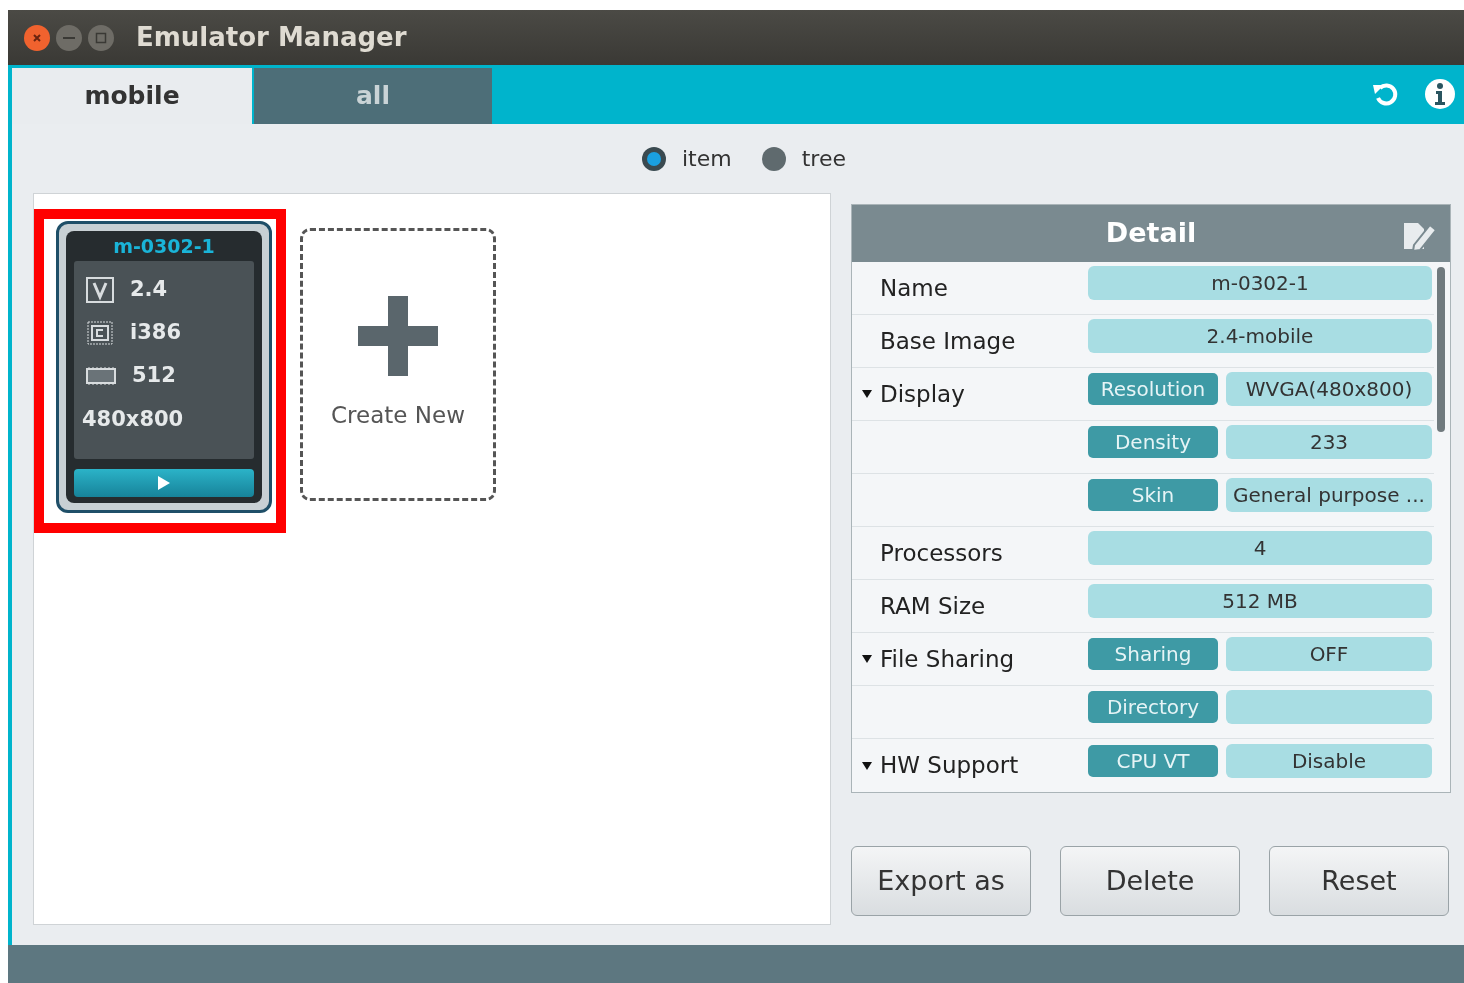 The width and height of the screenshot is (1464, 983). What do you see at coordinates (398, 336) in the screenshot?
I see `plus-icon` at bounding box center [398, 336].